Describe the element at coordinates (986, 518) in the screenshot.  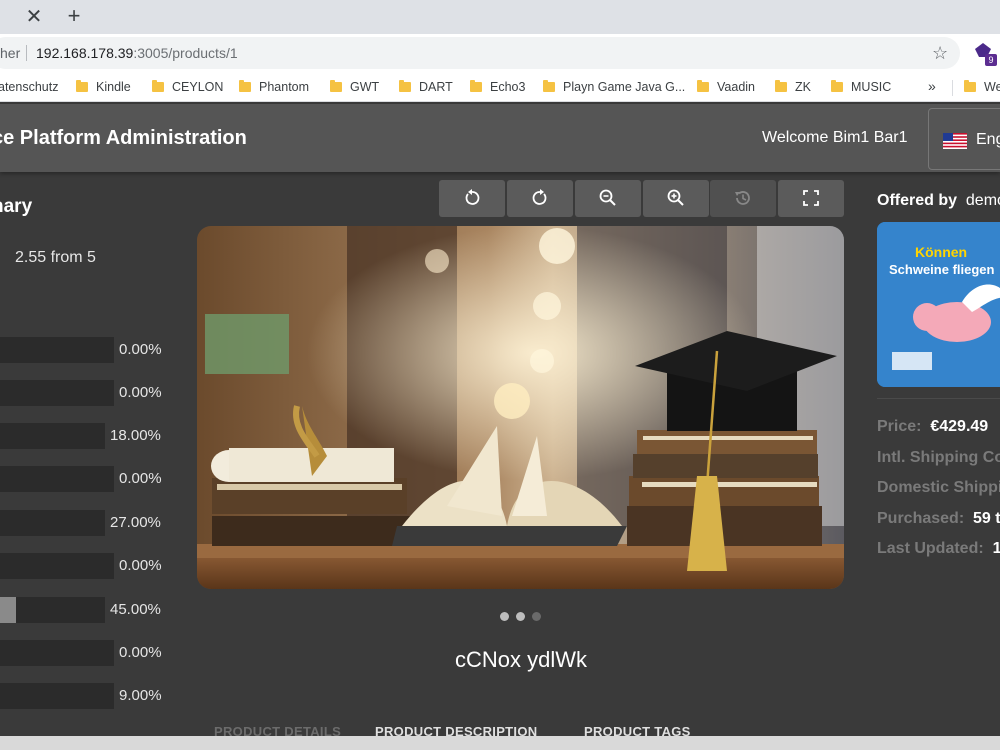
I see `purchased-value: 59 ti` at that location.